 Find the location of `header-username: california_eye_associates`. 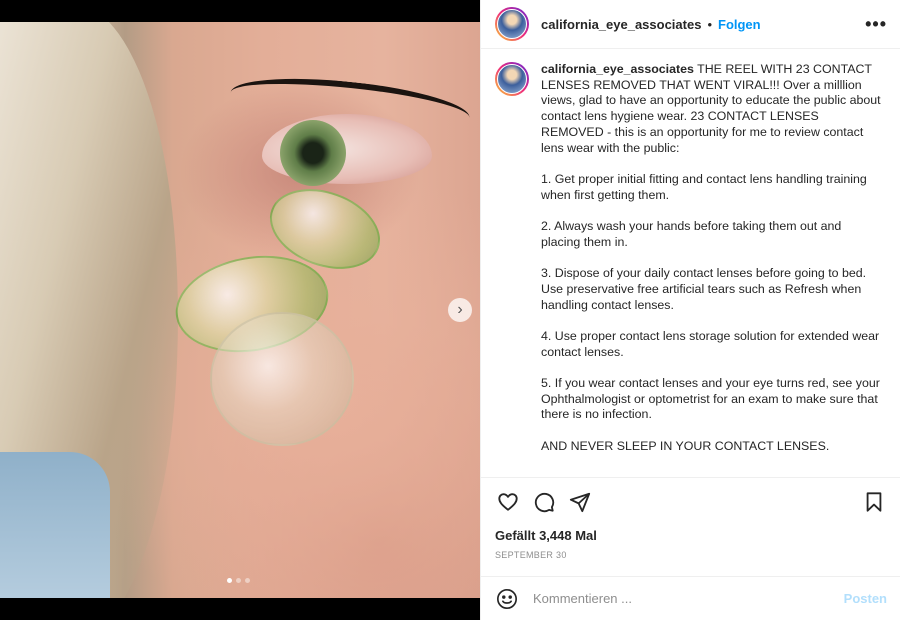

header-username: california_eye_associates is located at coordinates (621, 24).